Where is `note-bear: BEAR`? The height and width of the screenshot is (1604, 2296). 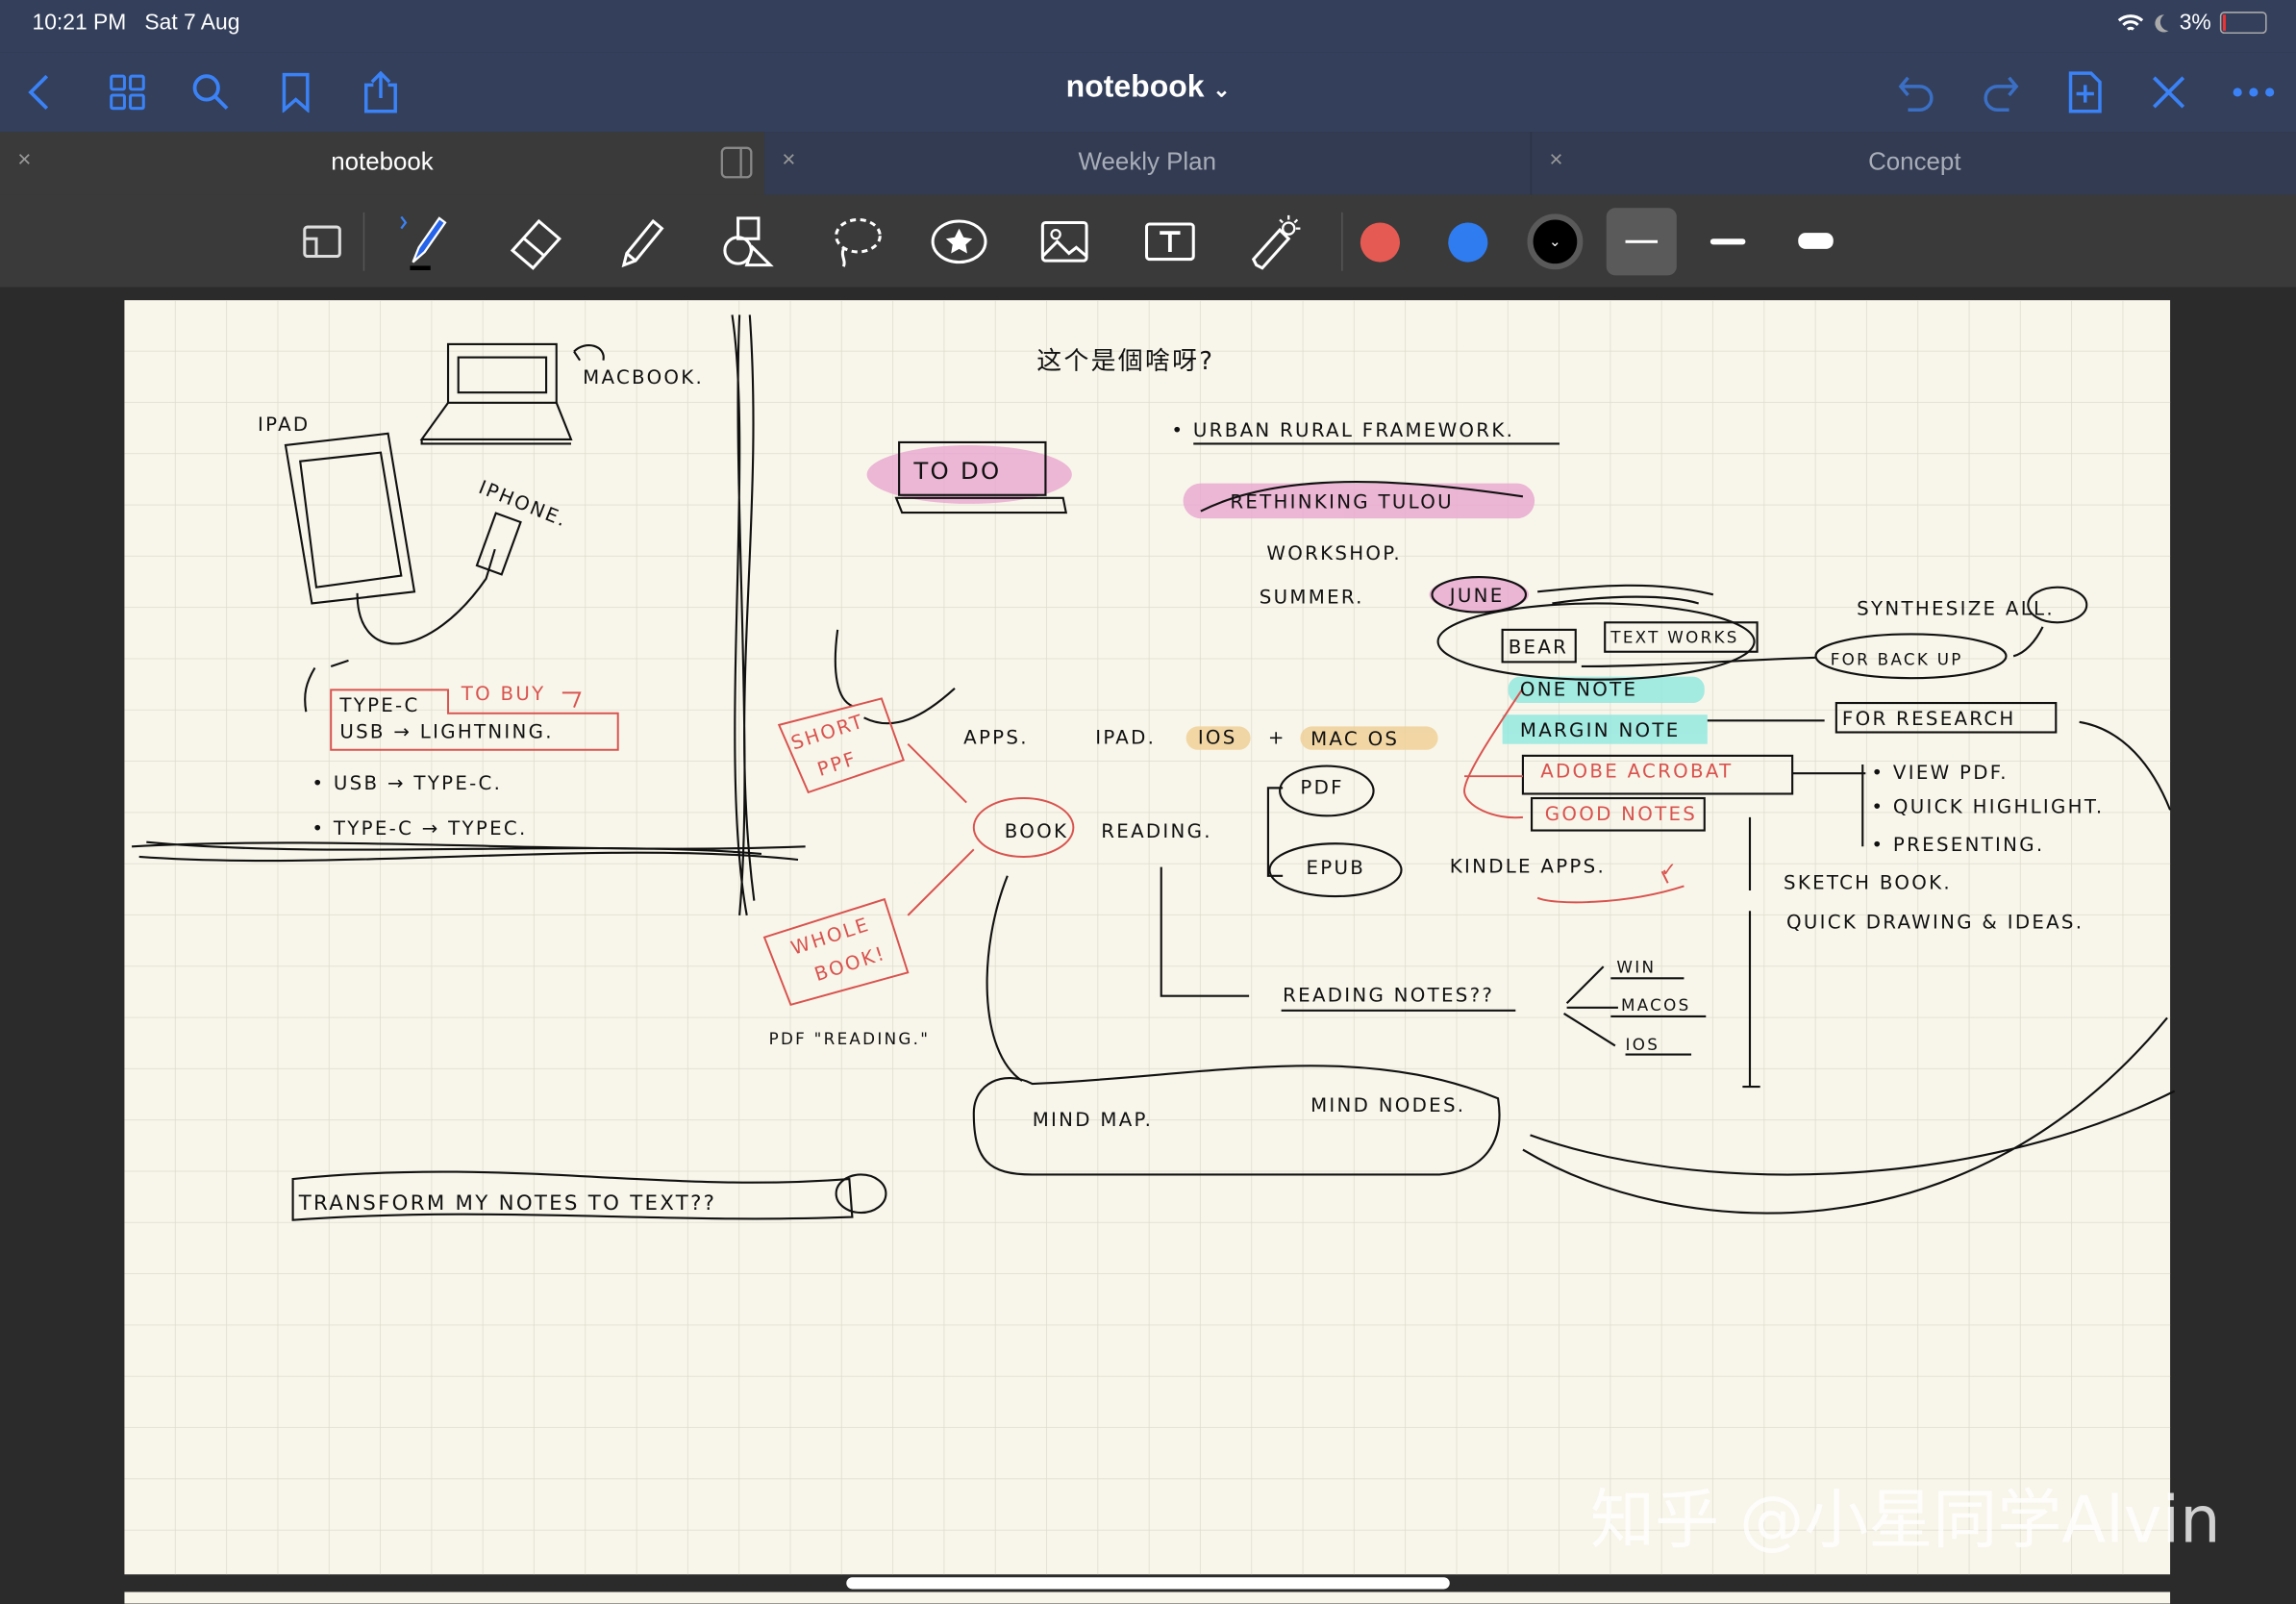
note-bear: BEAR is located at coordinates (1538, 647).